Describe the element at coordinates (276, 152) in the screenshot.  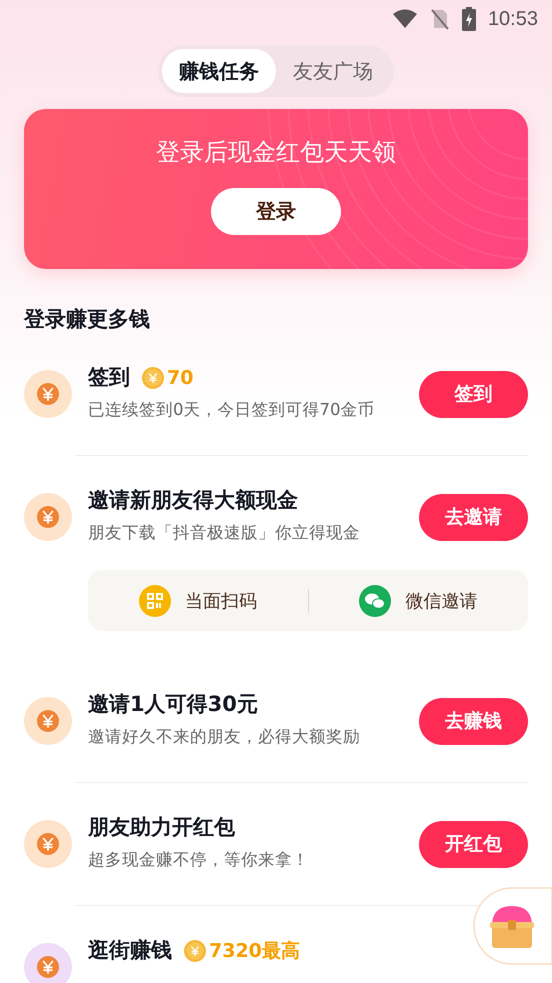
I see `banner-title: 登录后现金红包天天领` at that location.